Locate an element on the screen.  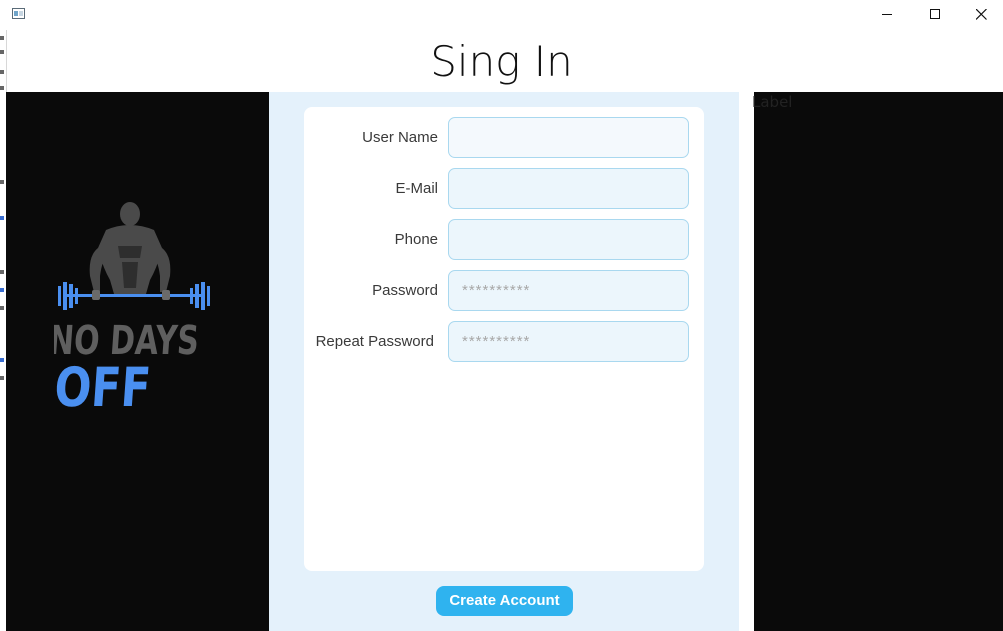
email-label: E-Mail is located at coordinates (416, 188).